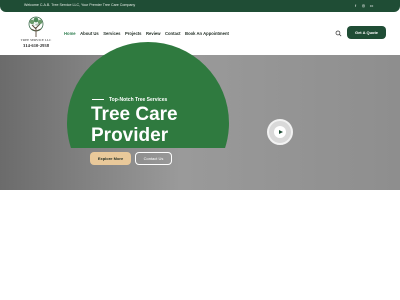  What do you see at coordinates (89, 35) in the screenshot?
I see `nav-about-us: About Us` at bounding box center [89, 35].